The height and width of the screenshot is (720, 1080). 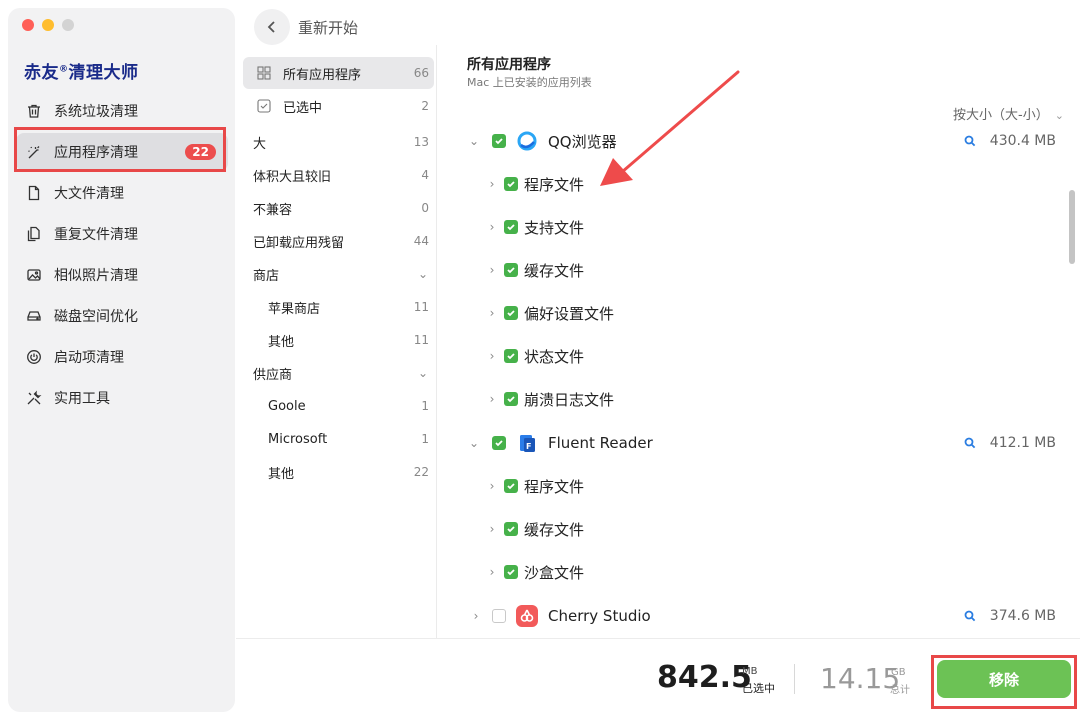 What do you see at coordinates (96, 112) in the screenshot?
I see `sidebar-item-label: 系统垃圾清理` at bounding box center [96, 112].